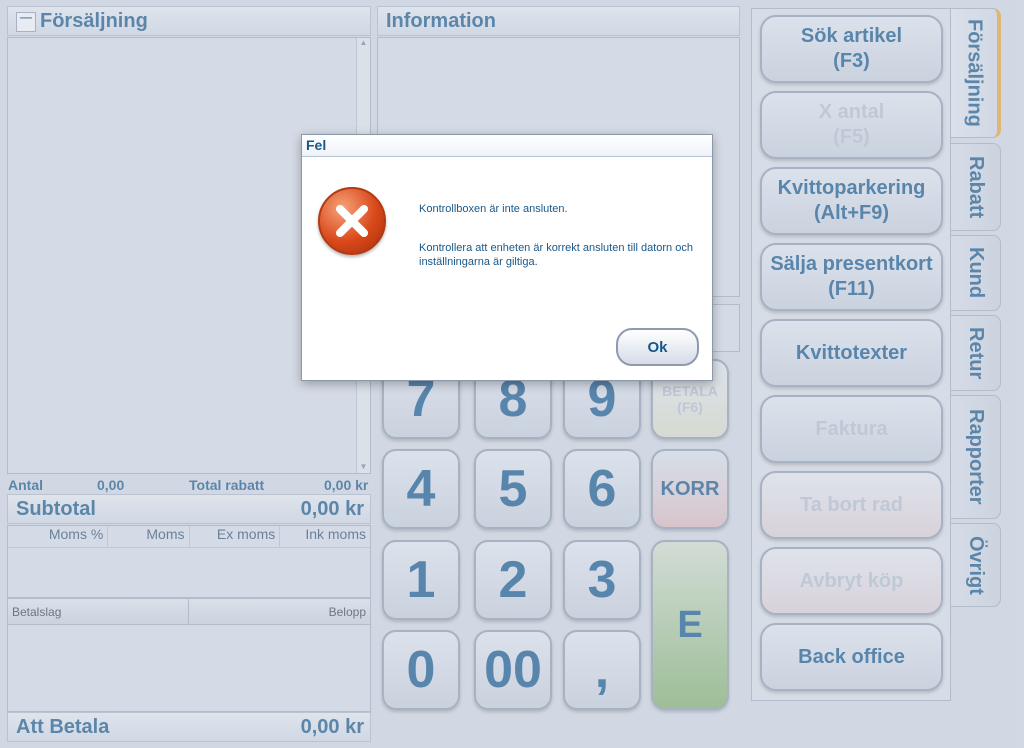  What do you see at coordinates (657, 347) in the screenshot?
I see `ok-button: Ok` at bounding box center [657, 347].